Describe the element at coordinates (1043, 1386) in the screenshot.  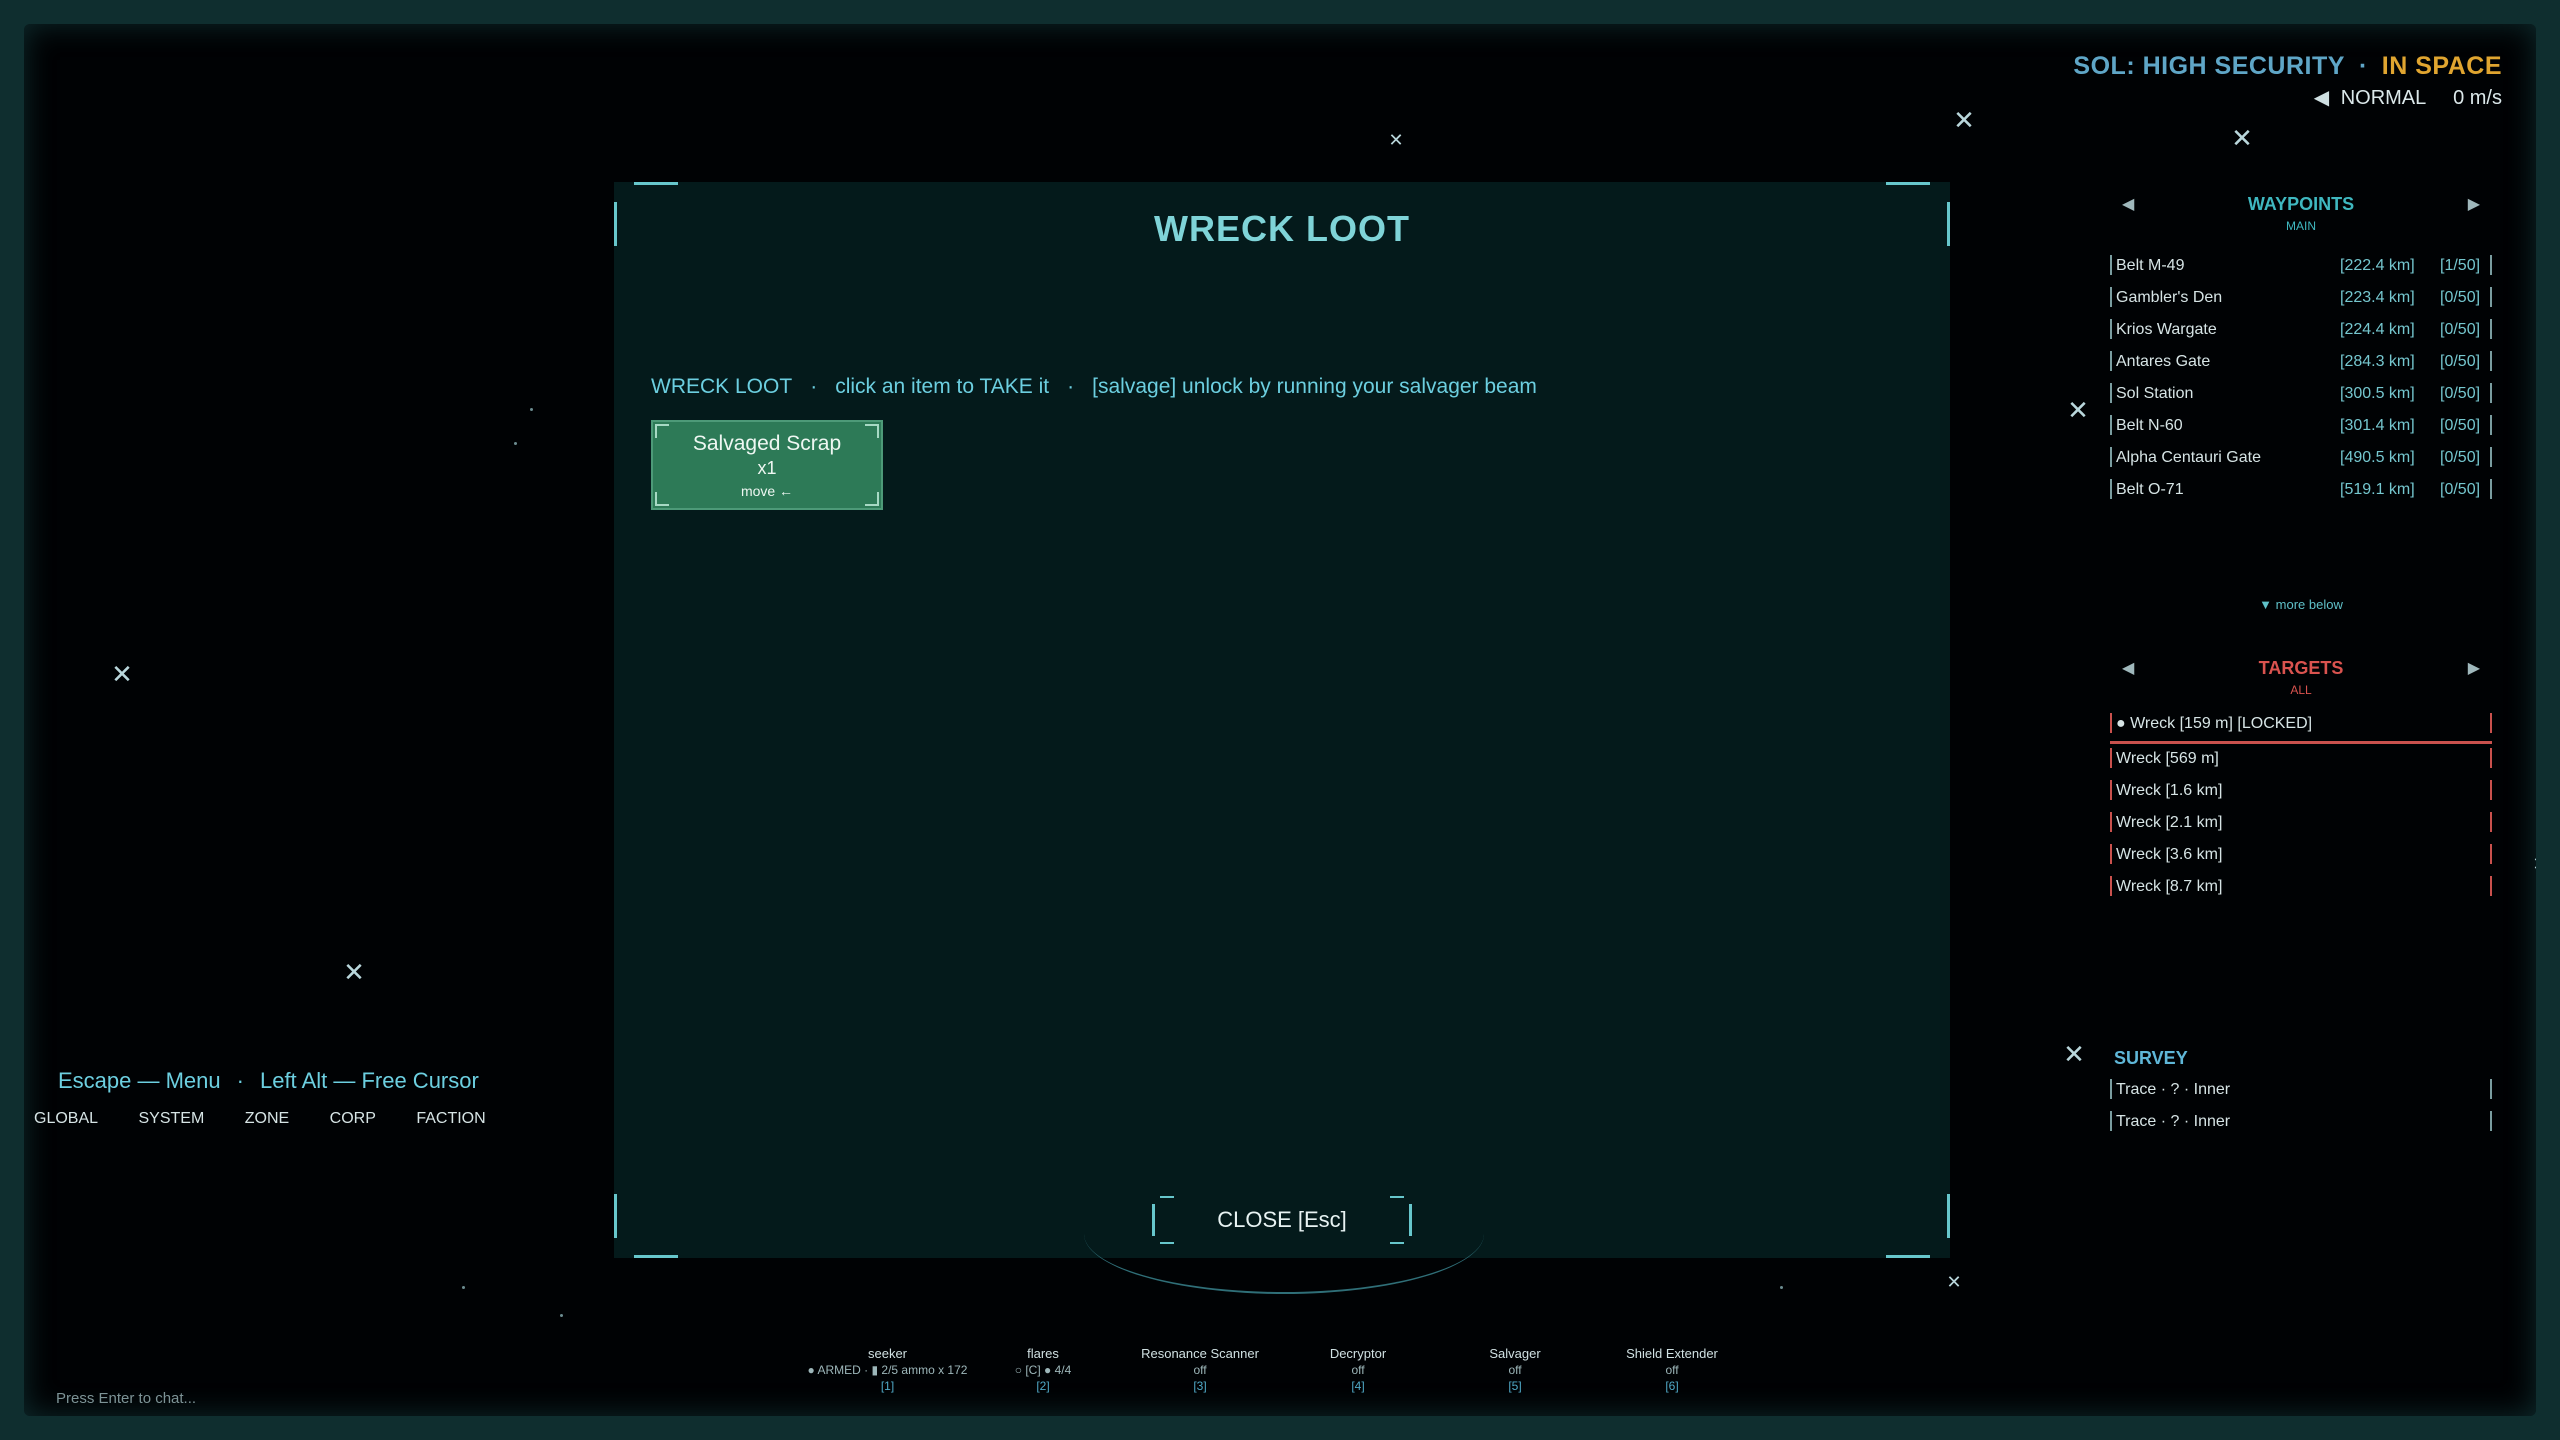
I see `module-key: [2]` at that location.